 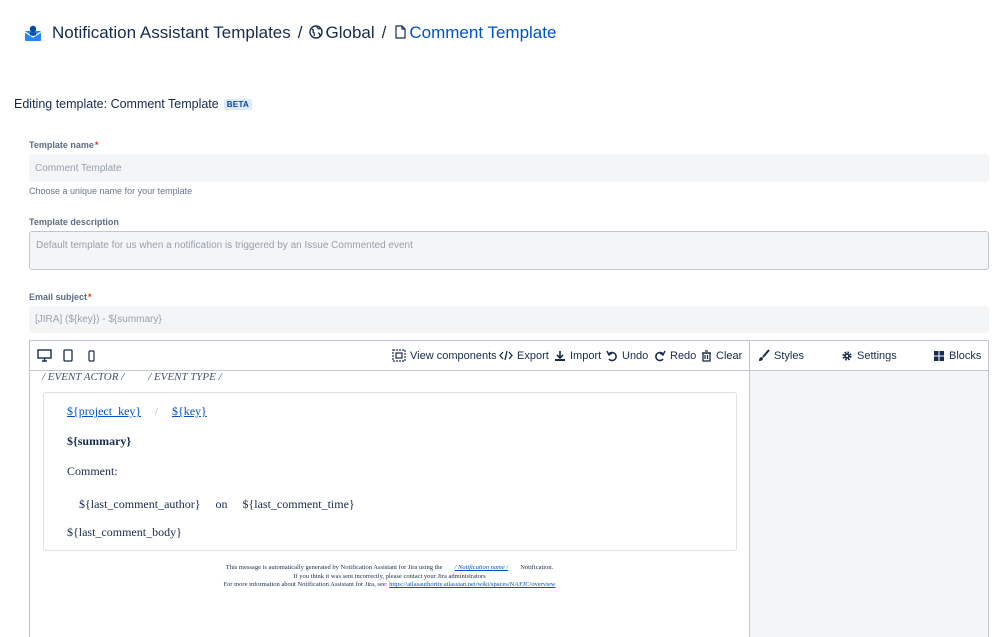 What do you see at coordinates (316, 32) in the screenshot?
I see `globe-icon` at bounding box center [316, 32].